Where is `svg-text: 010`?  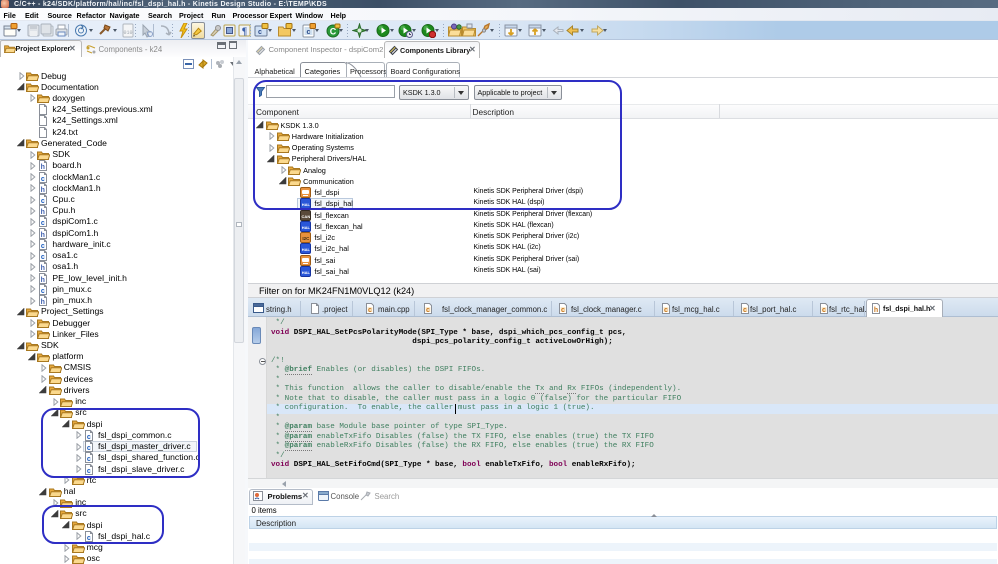 svg-text: 010 is located at coordinates (127, 33).